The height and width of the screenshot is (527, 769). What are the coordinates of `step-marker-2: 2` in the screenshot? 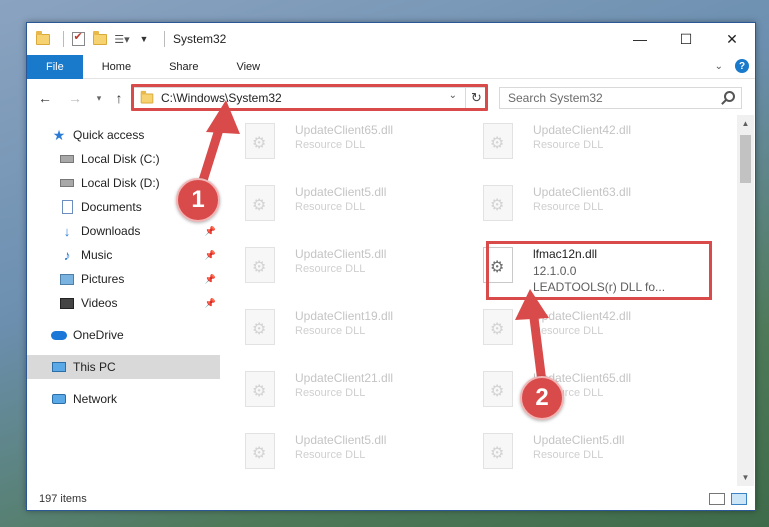 It's located at (542, 398).